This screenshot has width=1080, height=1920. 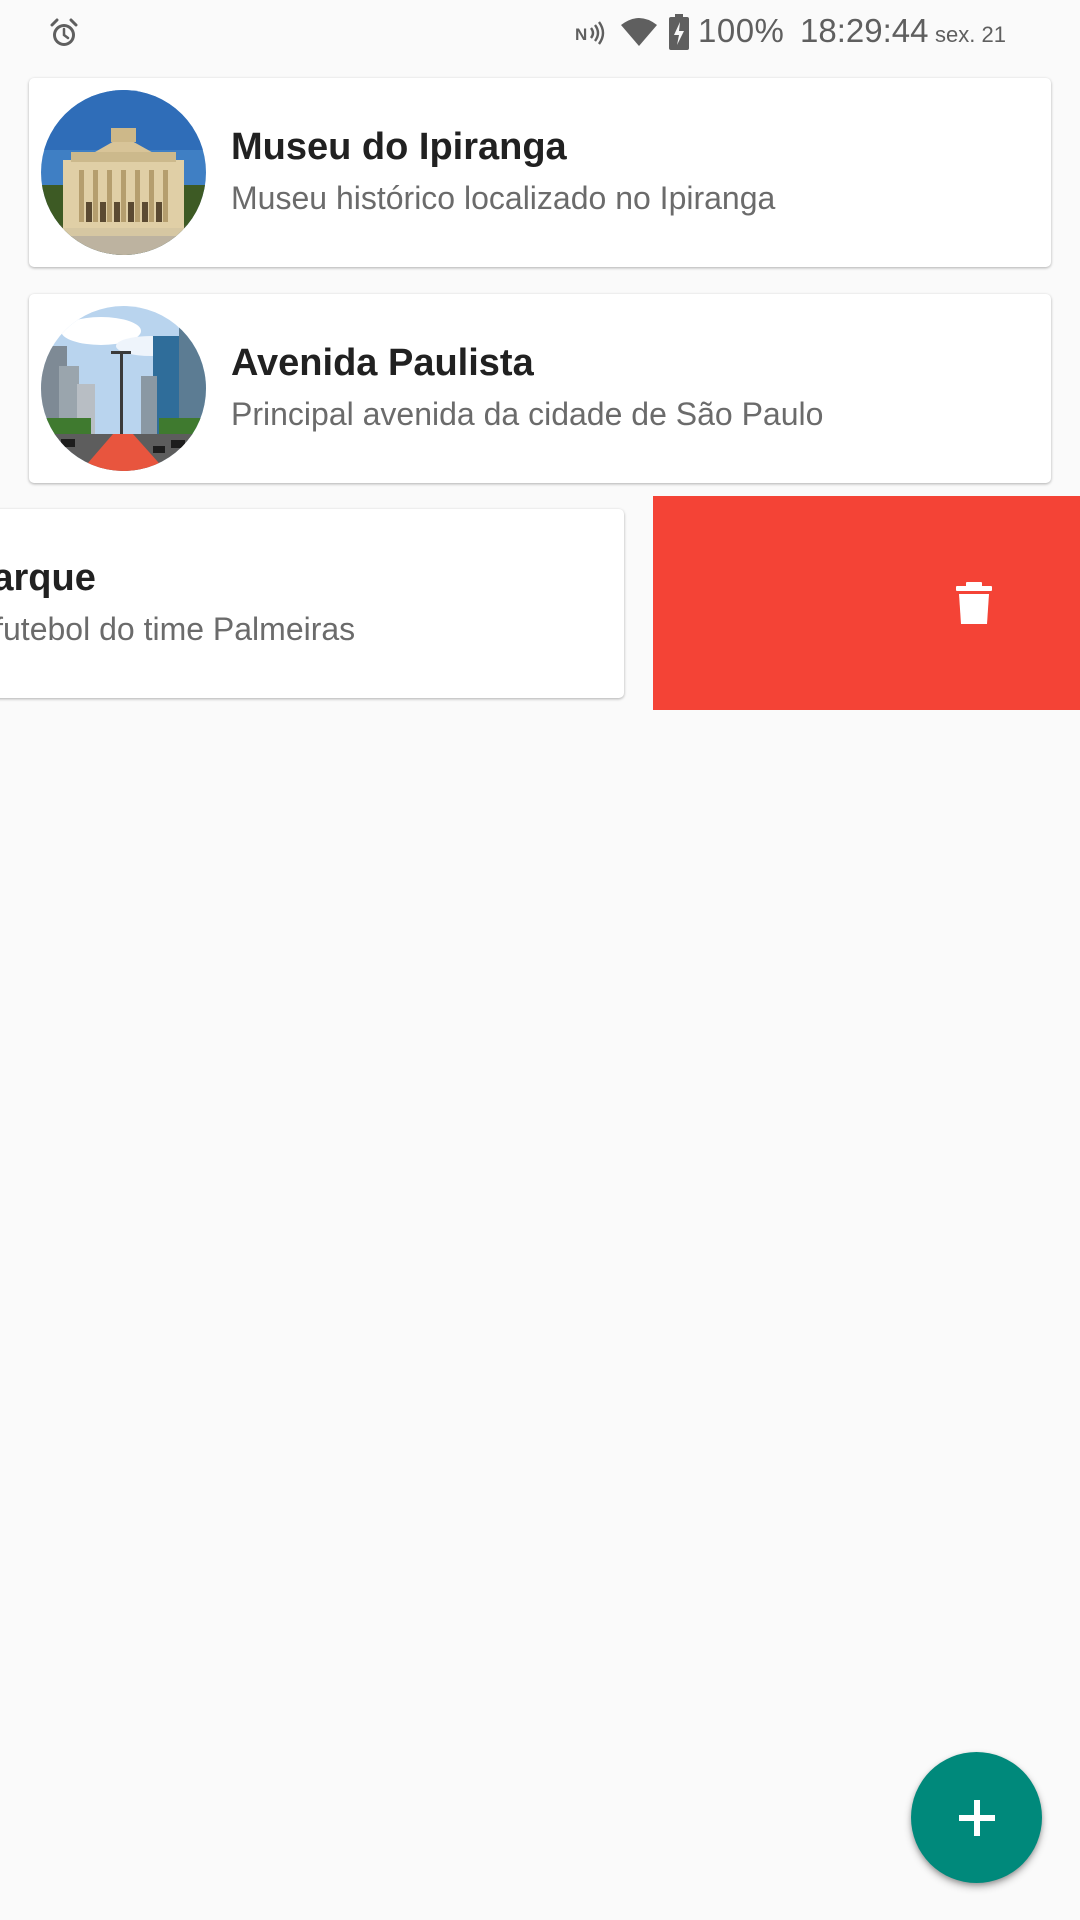 I want to click on alarm-icon, so click(x=64, y=32).